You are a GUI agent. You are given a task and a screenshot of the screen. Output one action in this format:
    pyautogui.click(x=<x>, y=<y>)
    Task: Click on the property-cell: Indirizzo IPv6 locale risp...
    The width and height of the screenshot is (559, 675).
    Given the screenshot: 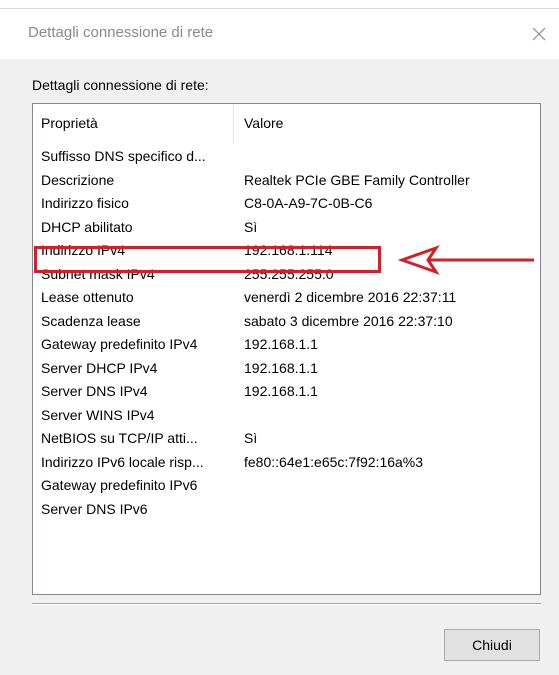 What is the action you would take?
    pyautogui.click(x=122, y=461)
    